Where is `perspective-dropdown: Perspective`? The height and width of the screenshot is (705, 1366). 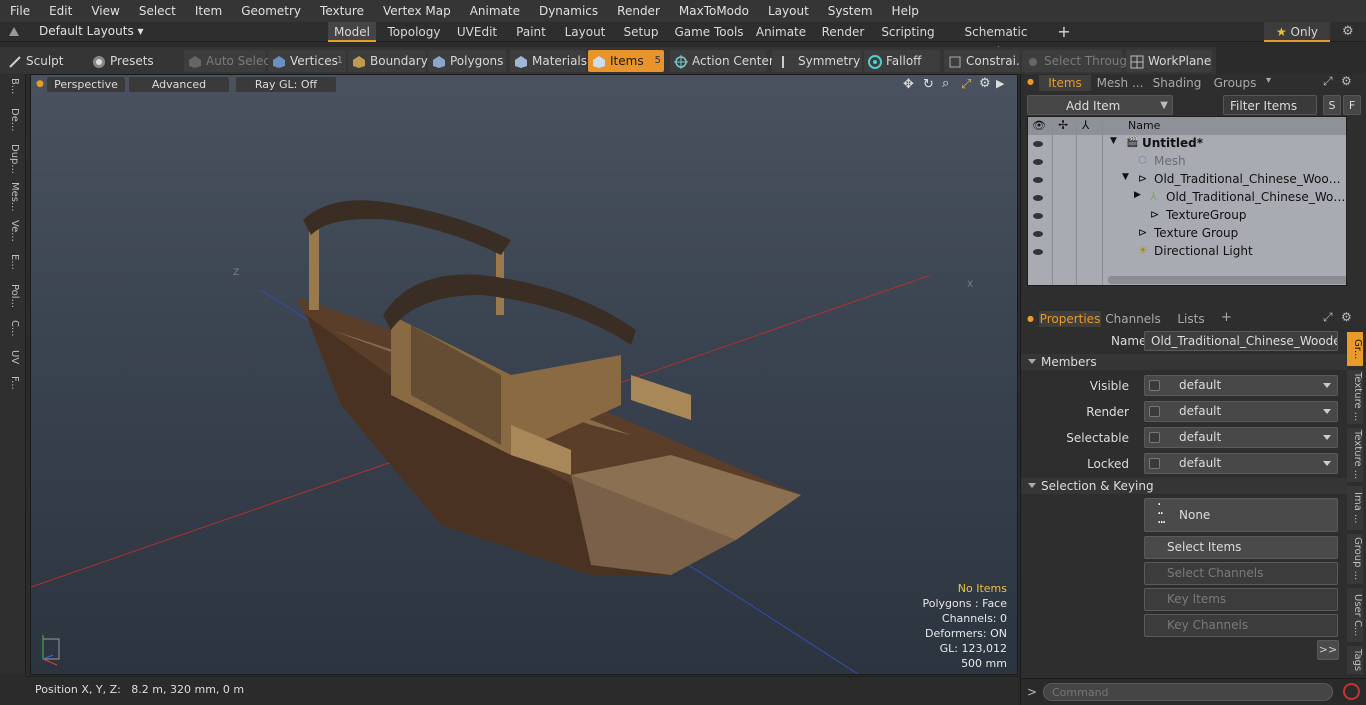
perspective-dropdown: Perspective is located at coordinates (86, 84).